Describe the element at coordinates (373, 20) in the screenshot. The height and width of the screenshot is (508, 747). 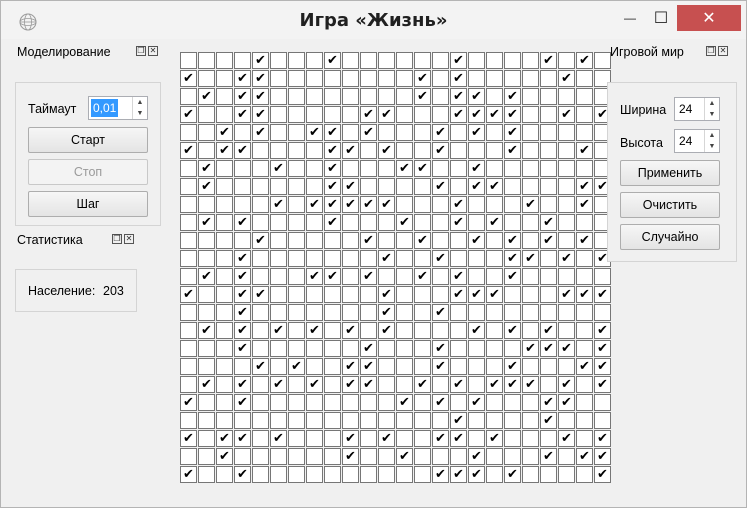
I see `title-bar: Игра «Жизнь» — ☐ ✕` at that location.